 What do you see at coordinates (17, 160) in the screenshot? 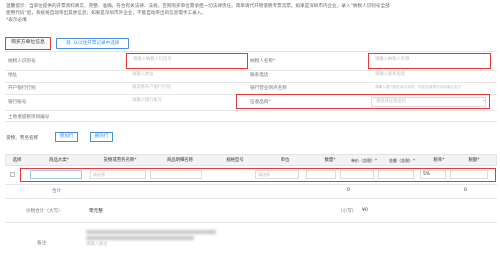
I see `col-select: 选择` at bounding box center [17, 160].